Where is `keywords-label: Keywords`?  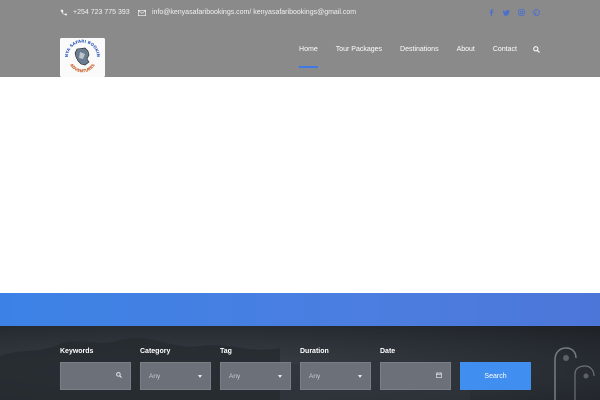 keywords-label: Keywords is located at coordinates (77, 351).